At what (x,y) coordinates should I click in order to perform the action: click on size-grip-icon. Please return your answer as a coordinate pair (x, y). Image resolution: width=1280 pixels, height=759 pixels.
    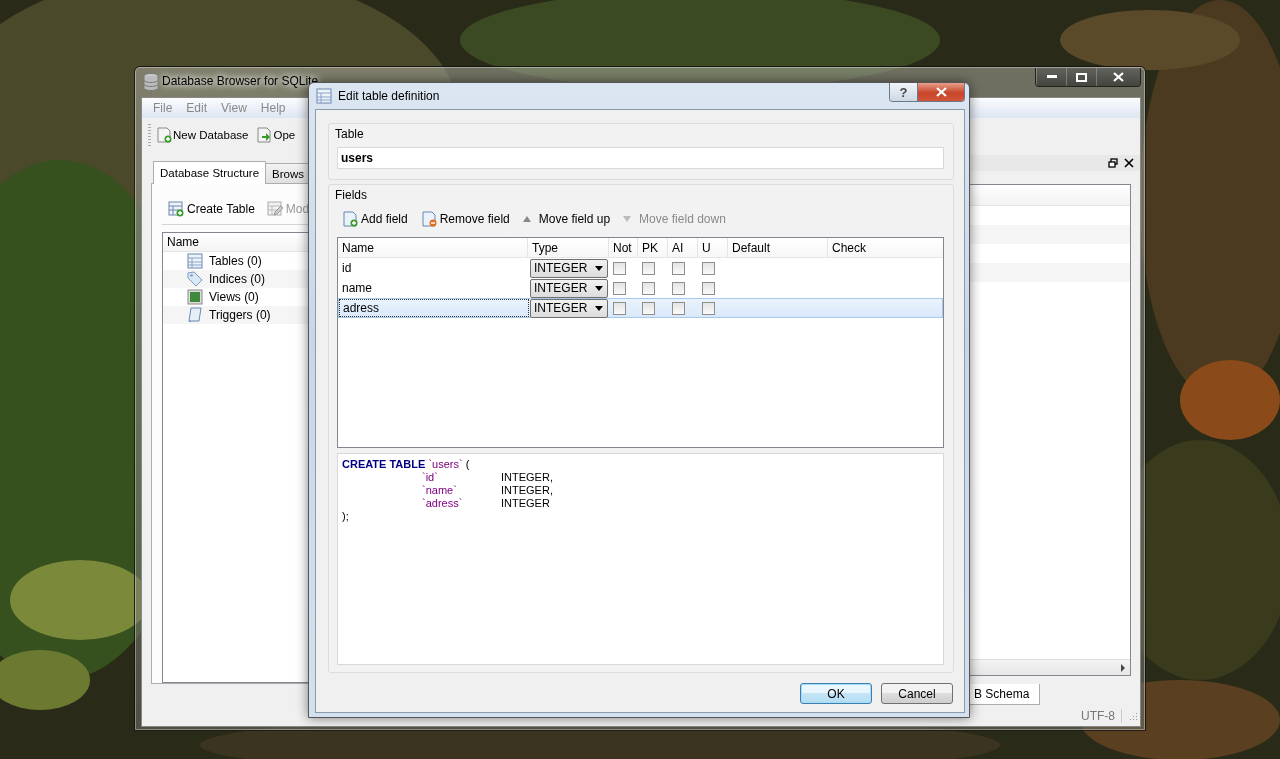
    Looking at the image, I should click on (1133, 716).